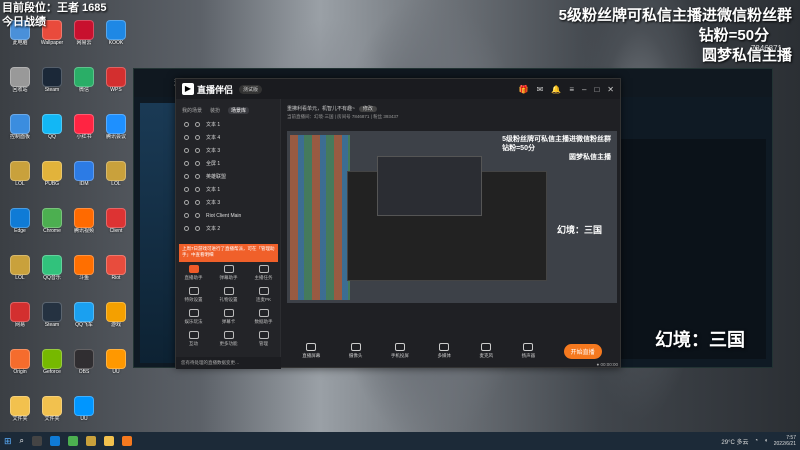 The height and width of the screenshot is (450, 800). Describe the element at coordinates (84, 268) in the screenshot. I see `desktop-icon: 斗鱼` at that location.